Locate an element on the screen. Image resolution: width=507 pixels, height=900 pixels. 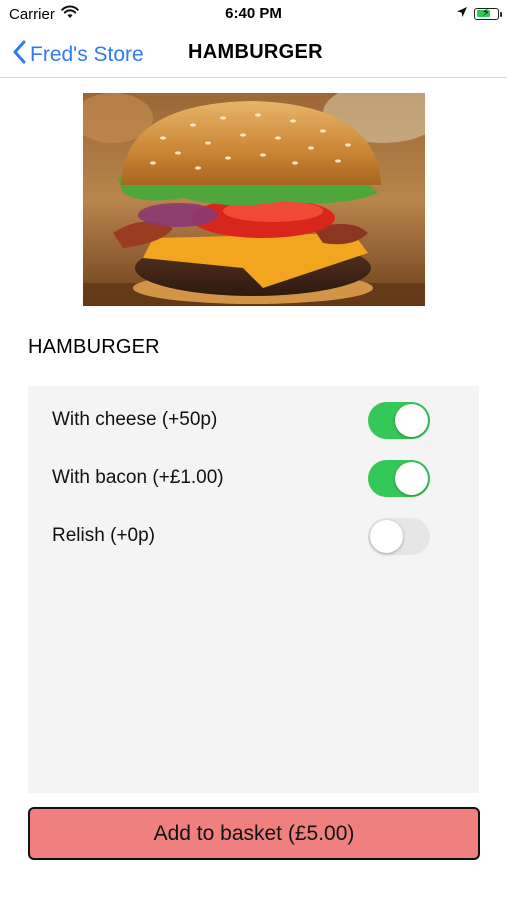
status-right: ⚡ is located at coordinates (479, 13).